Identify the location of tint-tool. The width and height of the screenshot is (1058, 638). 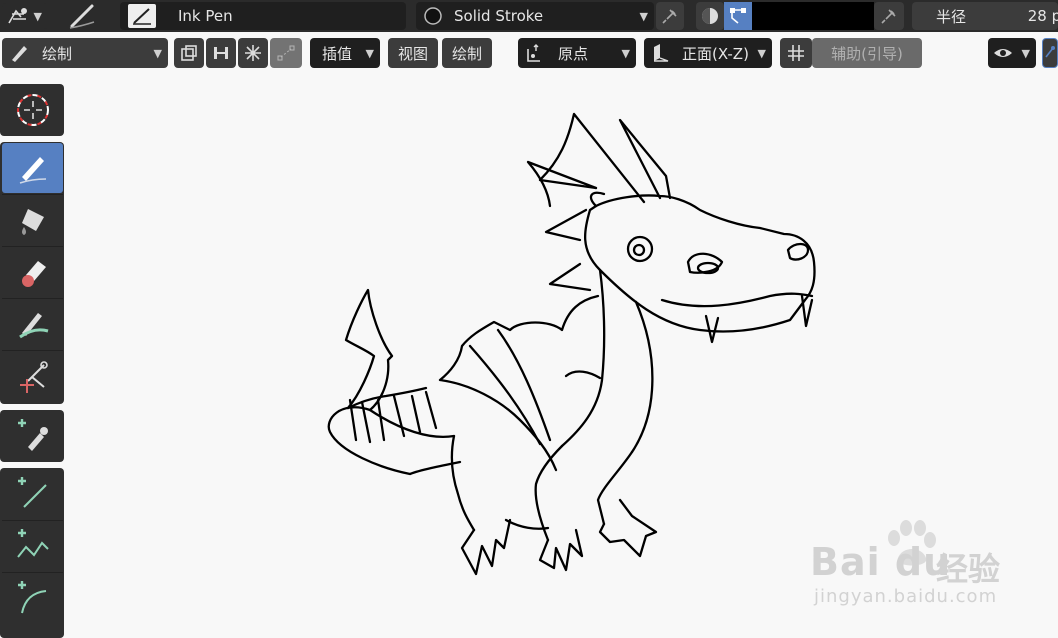
(32, 324).